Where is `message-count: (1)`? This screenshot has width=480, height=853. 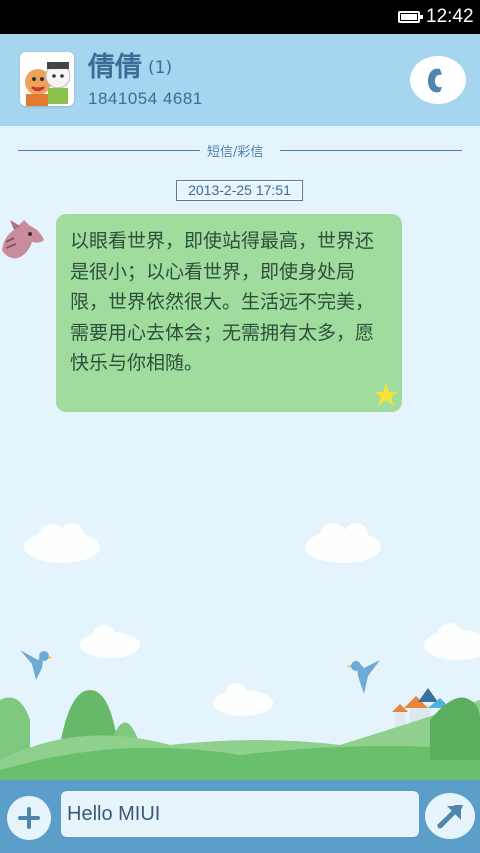 message-count: (1) is located at coordinates (160, 68).